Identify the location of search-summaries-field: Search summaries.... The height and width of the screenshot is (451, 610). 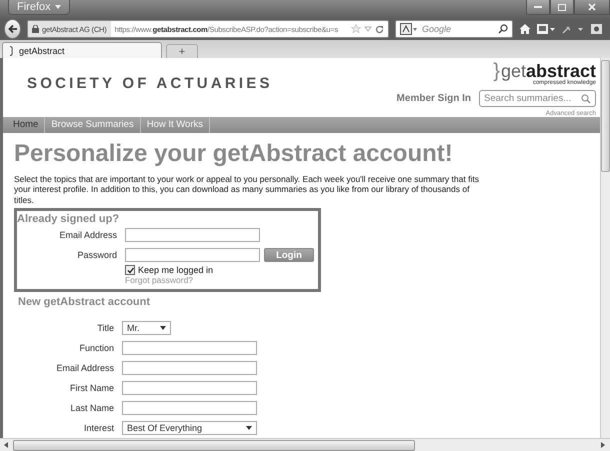
(537, 98).